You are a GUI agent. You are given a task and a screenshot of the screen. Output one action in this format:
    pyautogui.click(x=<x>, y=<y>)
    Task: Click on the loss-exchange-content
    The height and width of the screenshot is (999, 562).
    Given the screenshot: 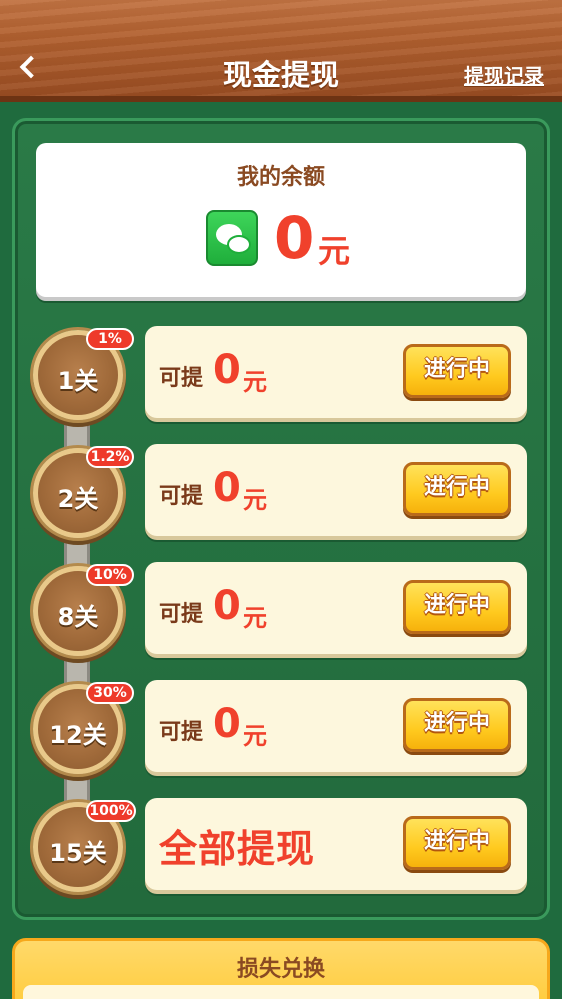 What is the action you would take?
    pyautogui.click(x=281, y=992)
    